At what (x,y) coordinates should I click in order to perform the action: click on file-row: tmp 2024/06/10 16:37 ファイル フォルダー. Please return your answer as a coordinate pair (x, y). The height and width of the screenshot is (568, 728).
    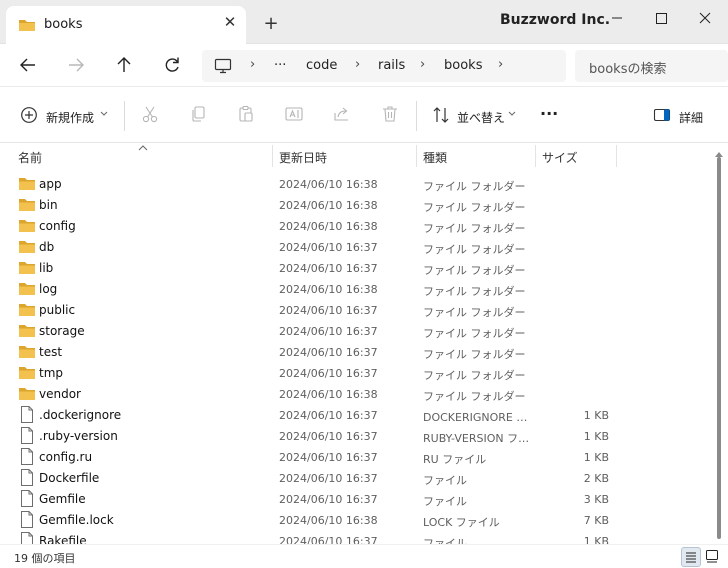
    Looking at the image, I should click on (354, 373).